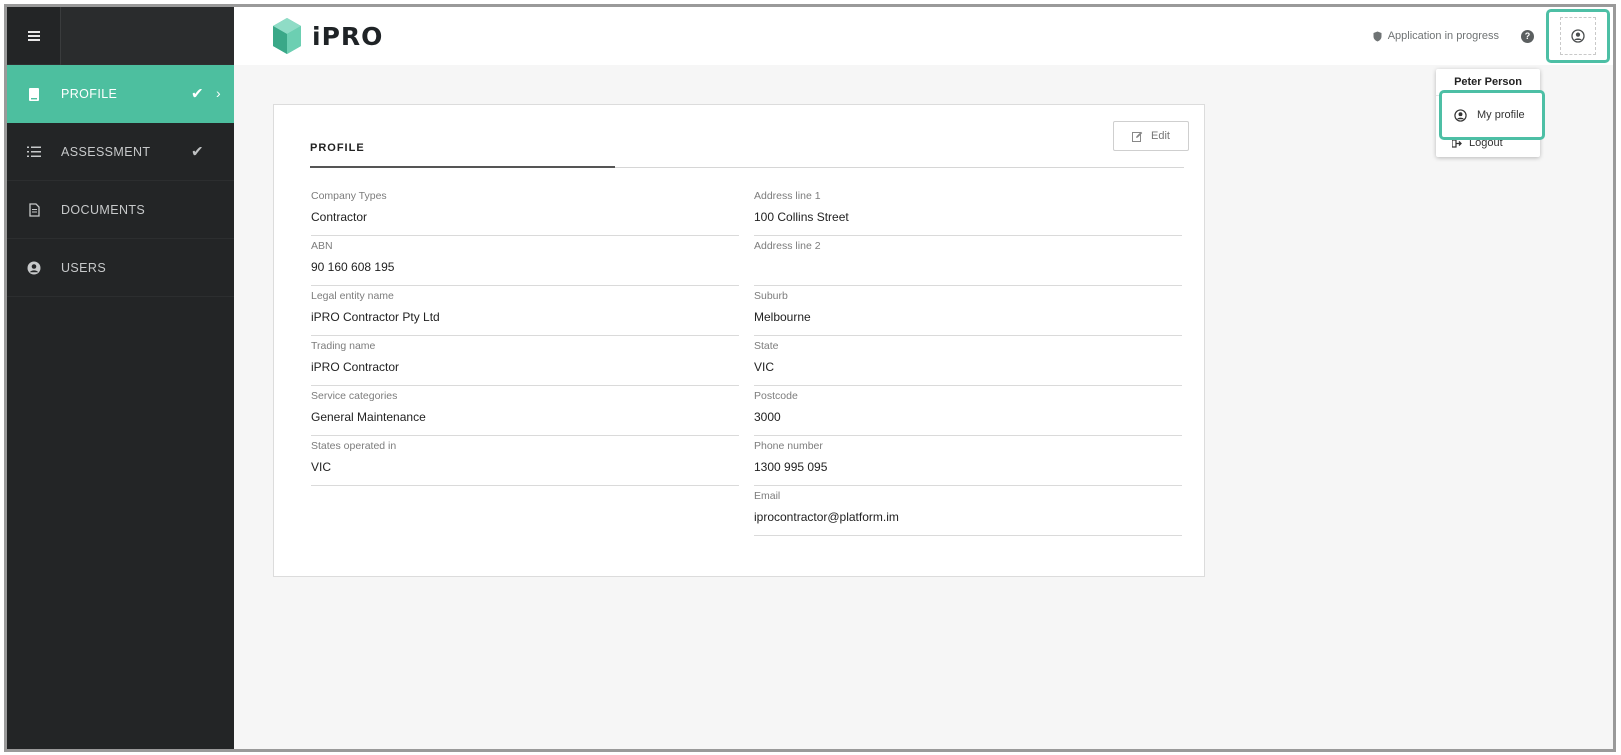 This screenshot has width=1621, height=755. I want to click on sidebar-item-label: ASSESSMENT, so click(106, 151).